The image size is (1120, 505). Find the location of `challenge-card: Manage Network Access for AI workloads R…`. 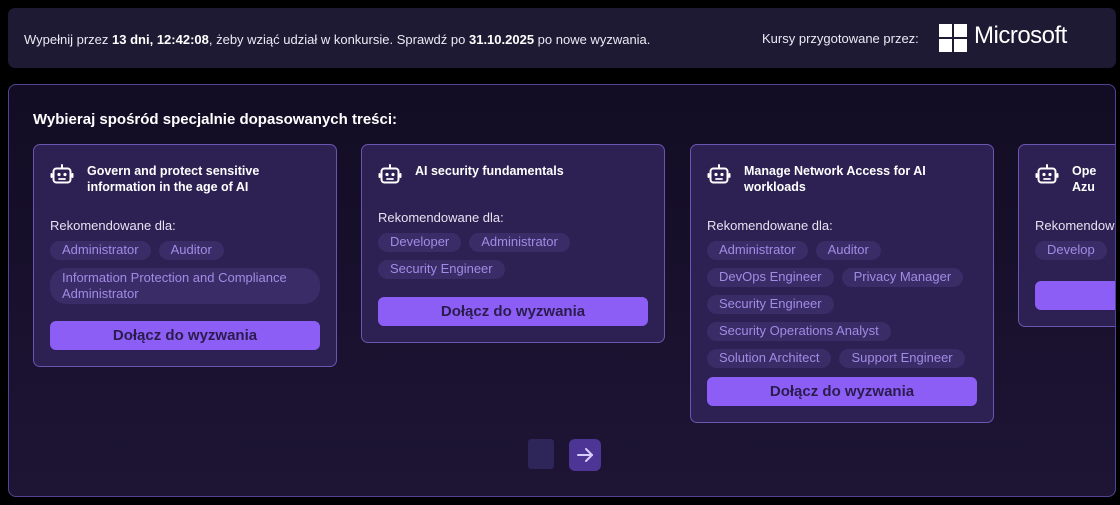

challenge-card: Manage Network Access for AI workloads R… is located at coordinates (842, 283).